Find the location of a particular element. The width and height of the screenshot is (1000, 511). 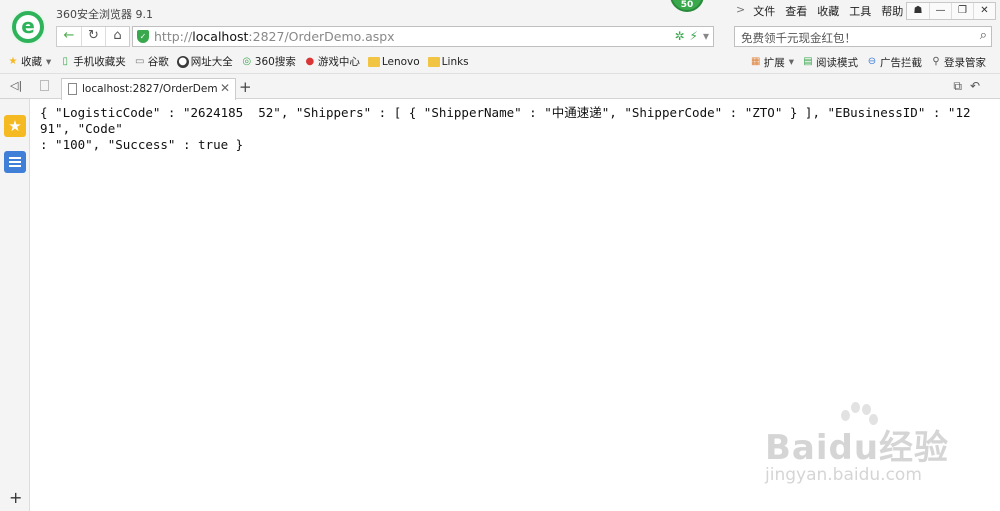

title-bar: 360安全浏览器 9.1 50 > 文件 查看 收藏 工具 帮助 ☗ — ❐ ✕ is located at coordinates (500, 13).